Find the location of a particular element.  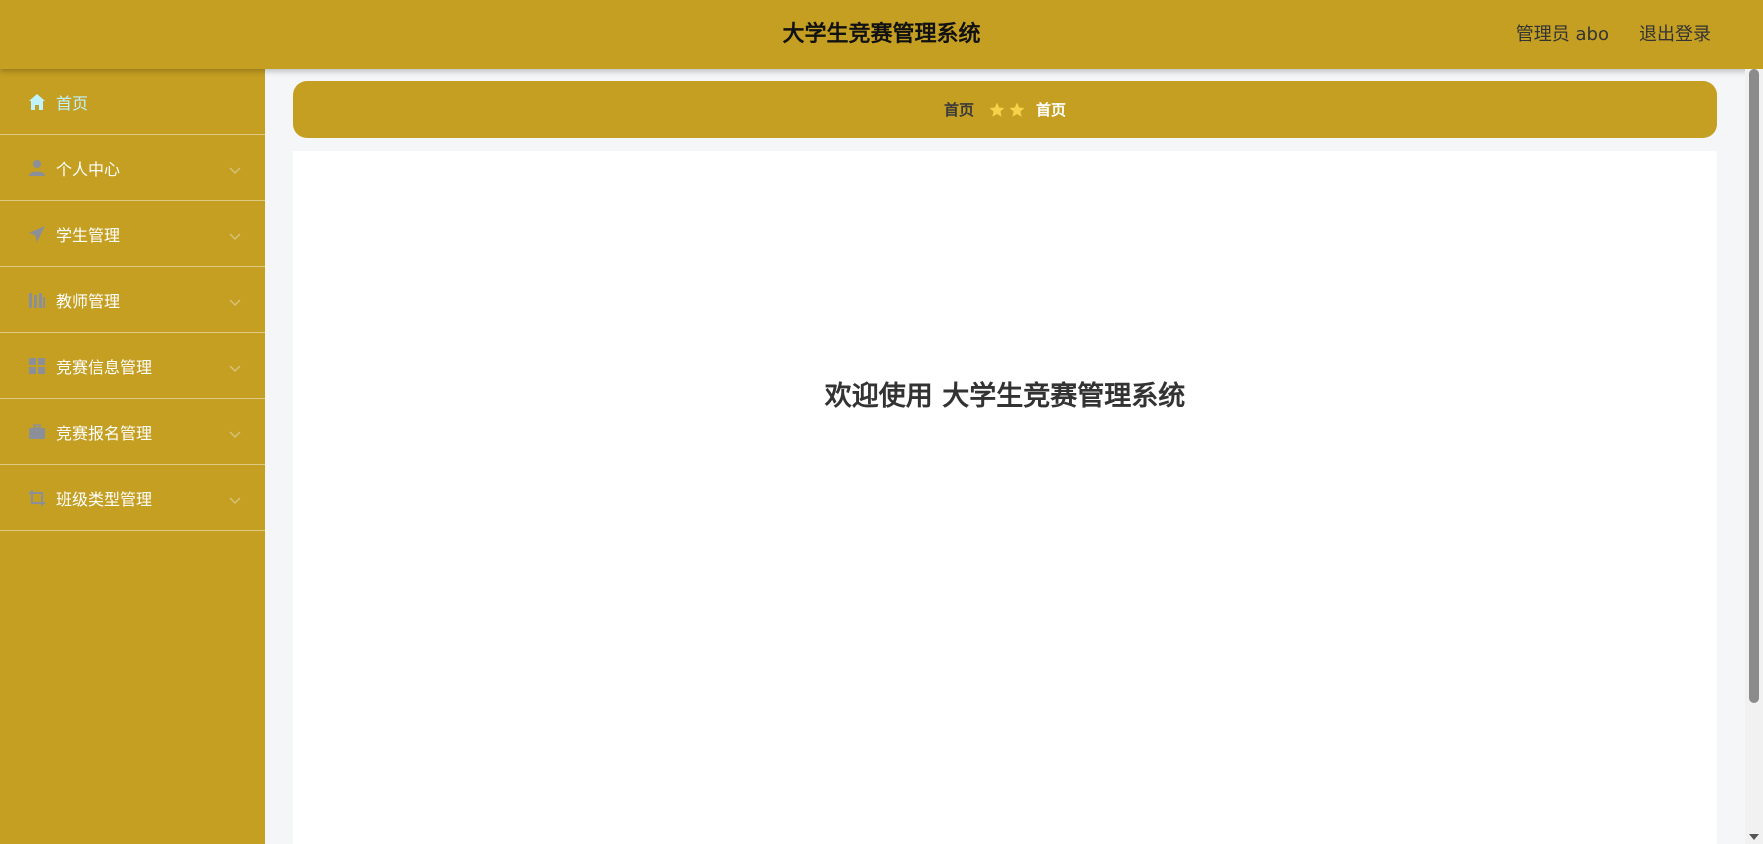

sidebar-item-student-management: 学生管理 is located at coordinates (132, 234).